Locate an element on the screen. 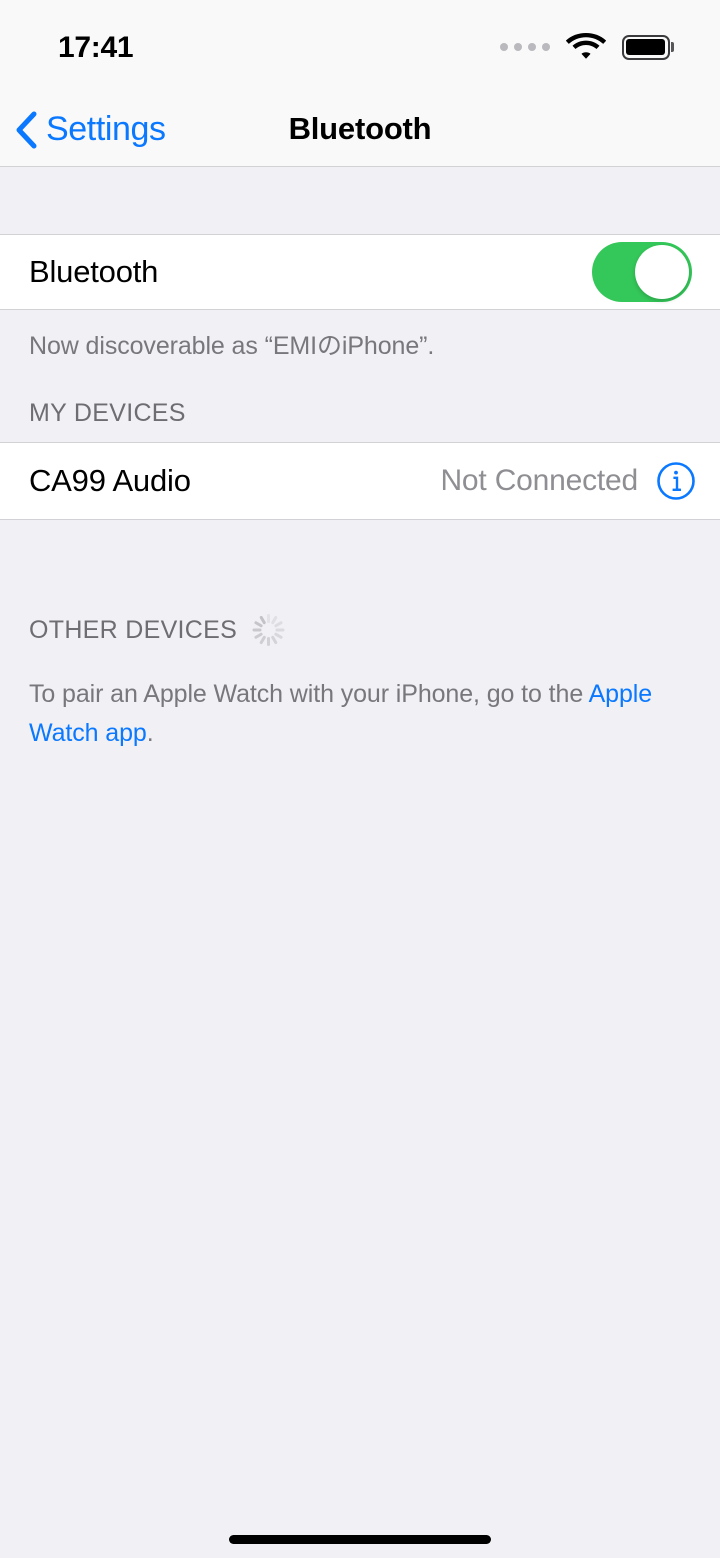 The image size is (720, 1558). discoverable-note: Now discoverable as “EMIのiPhone”. is located at coordinates (232, 346).